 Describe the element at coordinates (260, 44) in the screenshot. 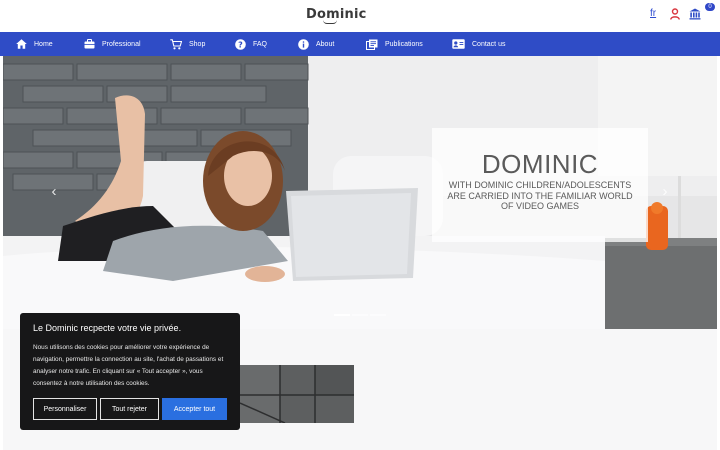

I see `nav-label-faq: FAQ` at that location.